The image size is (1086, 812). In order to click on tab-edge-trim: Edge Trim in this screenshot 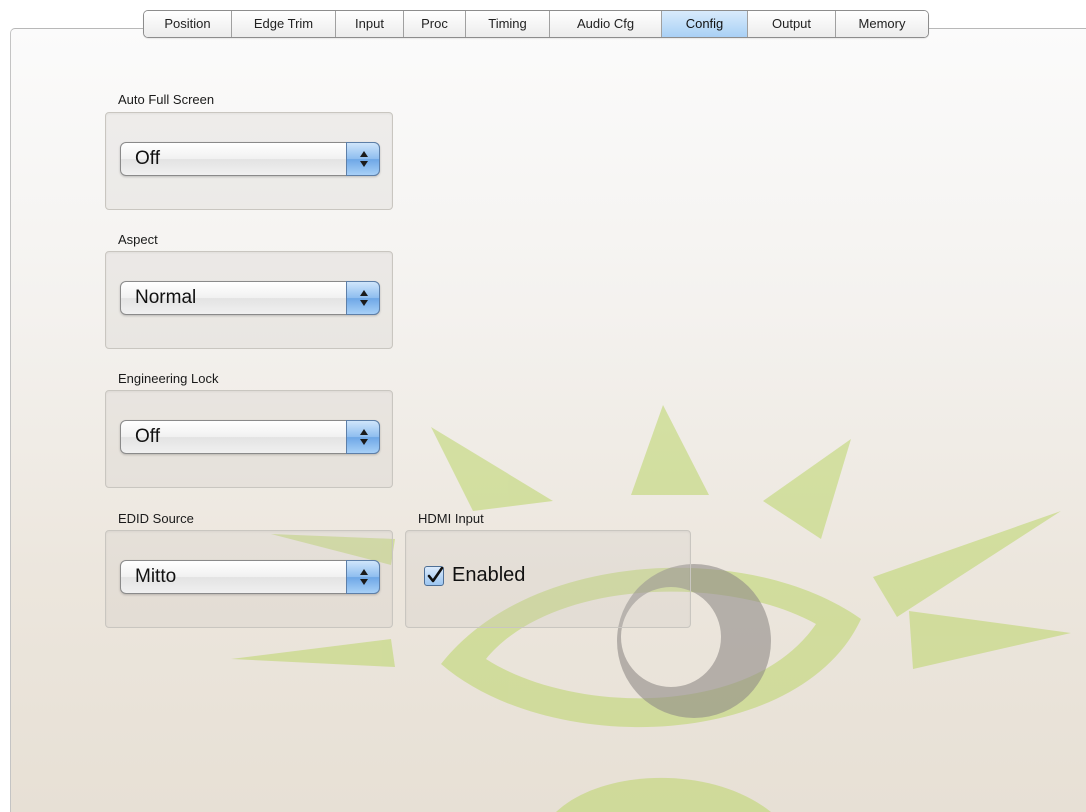, I will do `click(284, 24)`.